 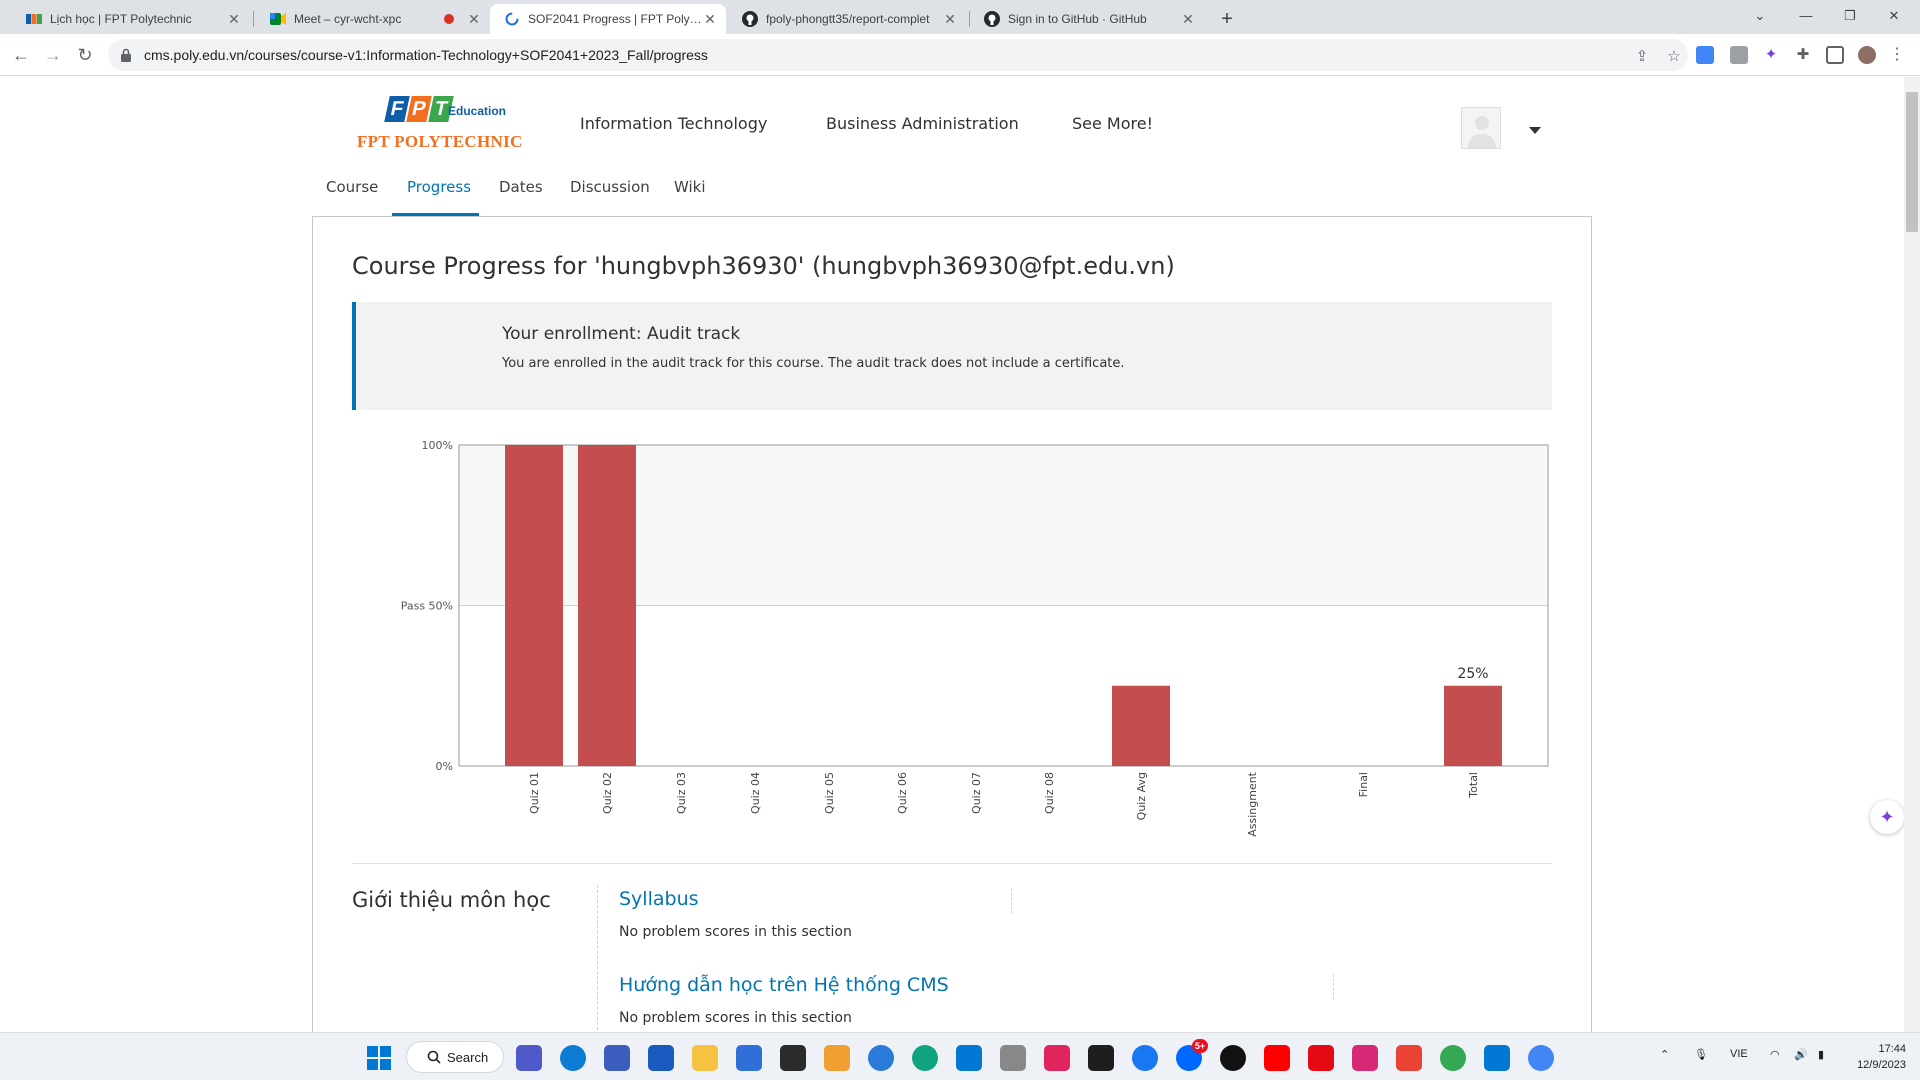 I want to click on fpt-polytechnic-logo: F P T Education FPT POLYTECHNIC, so click(x=442, y=124).